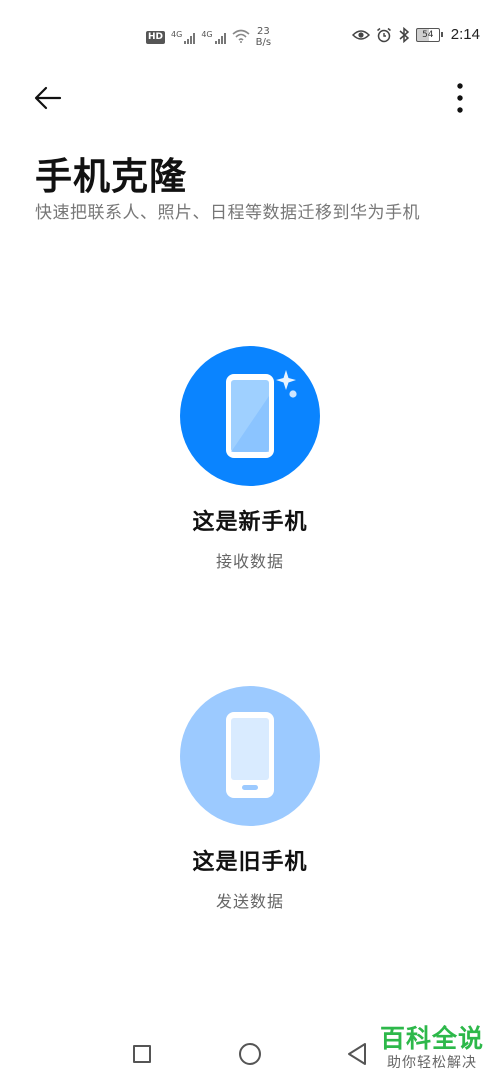 This screenshot has width=500, height=1084. What do you see at coordinates (431, 1038) in the screenshot?
I see `watermark-main: 百科全说` at bounding box center [431, 1038].